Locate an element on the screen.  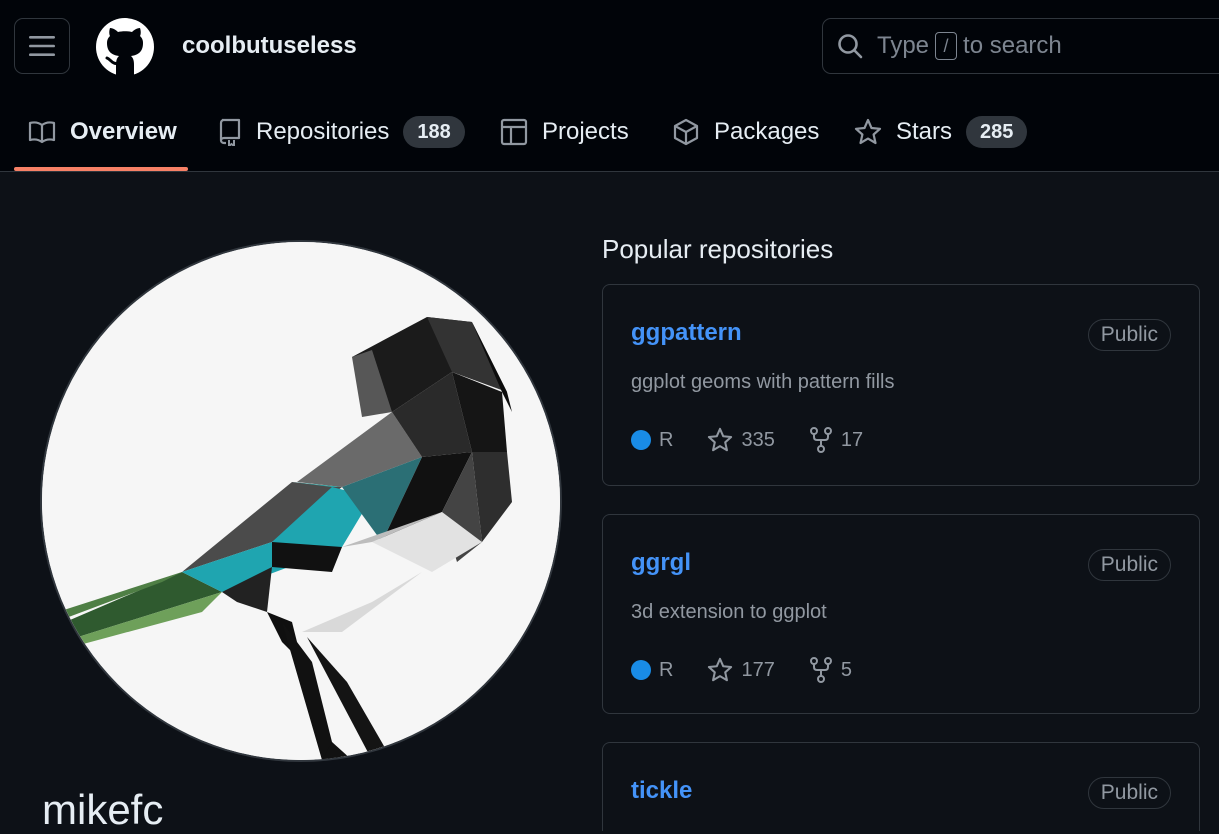
profile-display-name: mikefc is located at coordinates (103, 809).